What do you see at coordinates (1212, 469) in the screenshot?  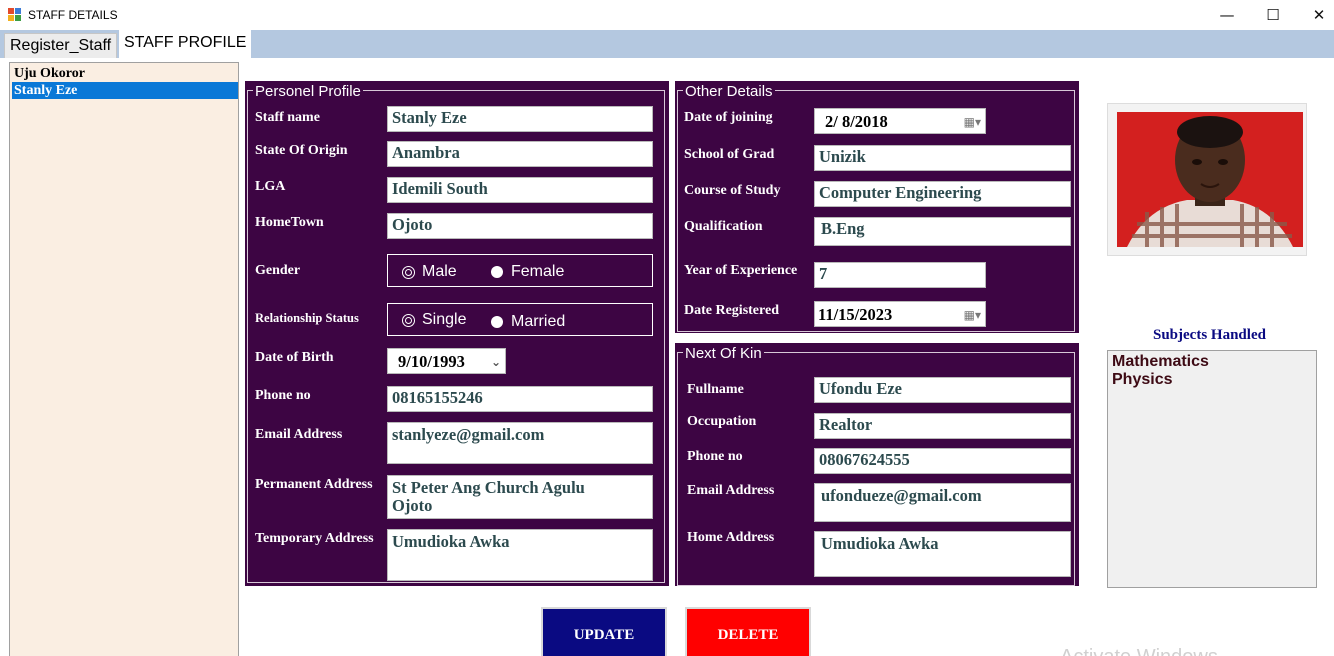 I see `subjects-listbox: Mathematics Physics` at bounding box center [1212, 469].